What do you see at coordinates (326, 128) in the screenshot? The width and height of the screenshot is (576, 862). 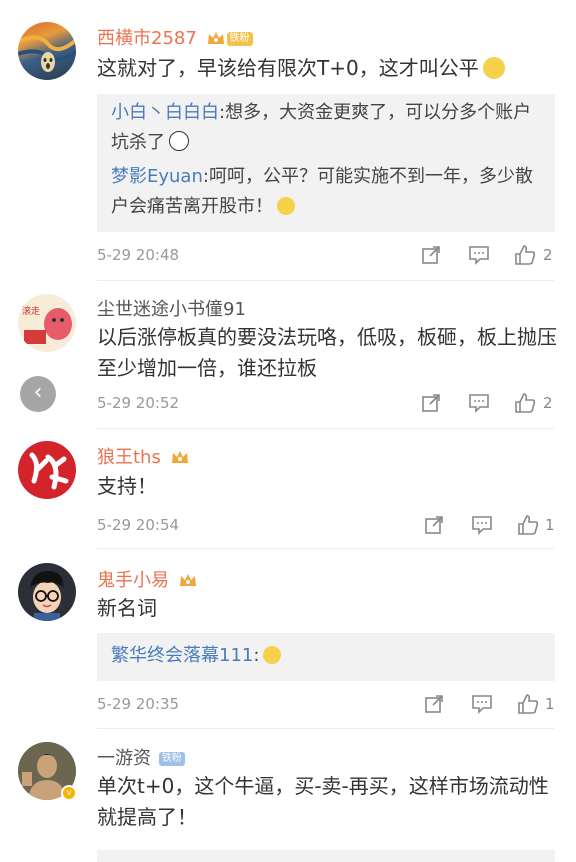 I see `reply-item: 小白丶白白白:想多，大资金更爽了，可以分多个账户坑杀了` at bounding box center [326, 128].